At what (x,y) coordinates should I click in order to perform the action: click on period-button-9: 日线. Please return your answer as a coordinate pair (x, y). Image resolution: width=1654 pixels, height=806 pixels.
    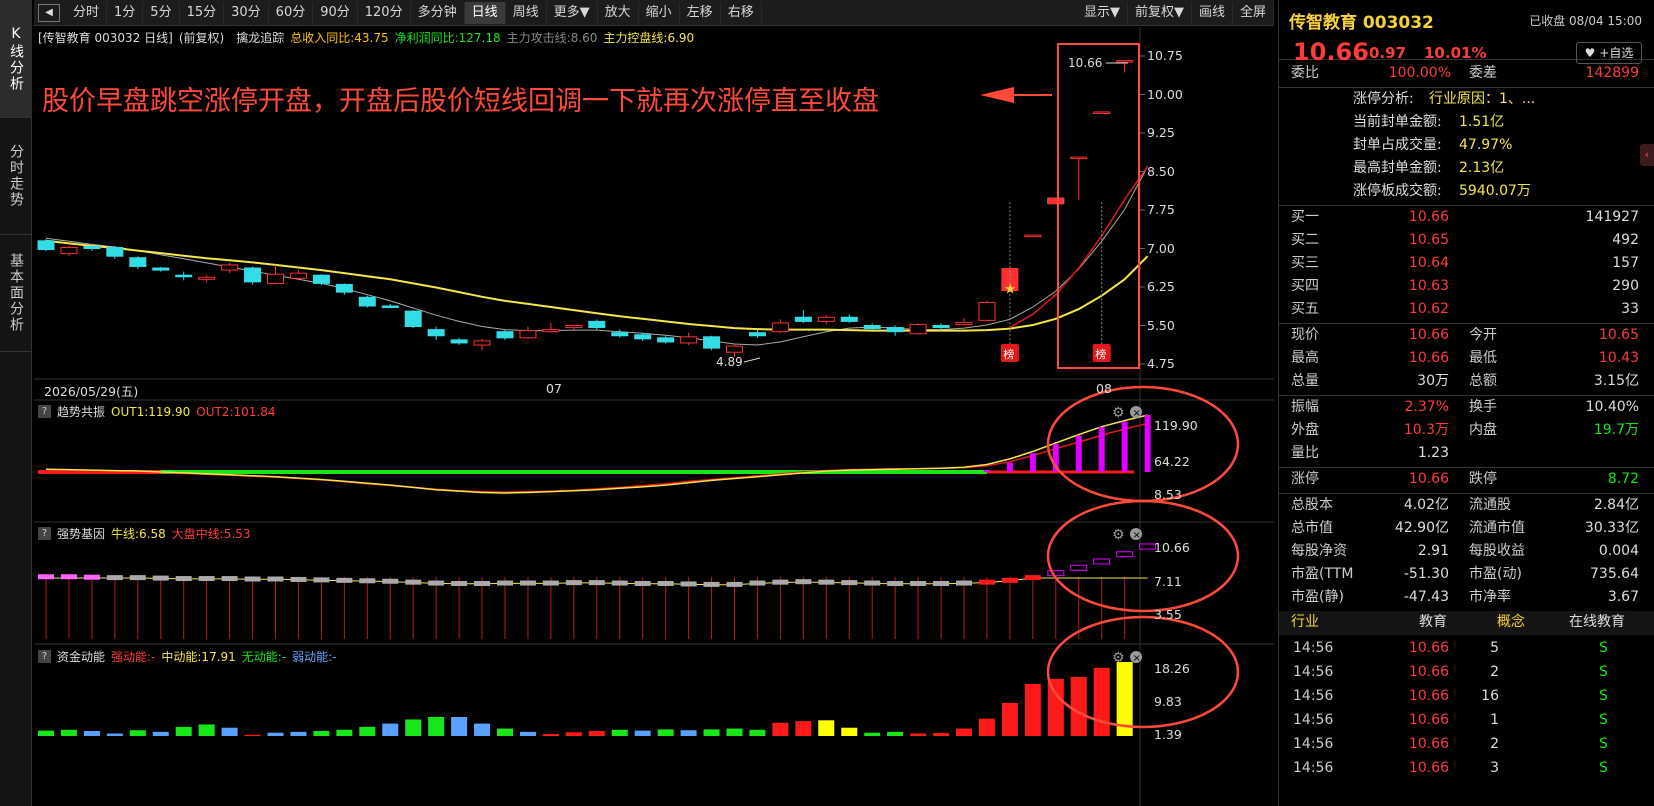
    Looking at the image, I should click on (485, 12).